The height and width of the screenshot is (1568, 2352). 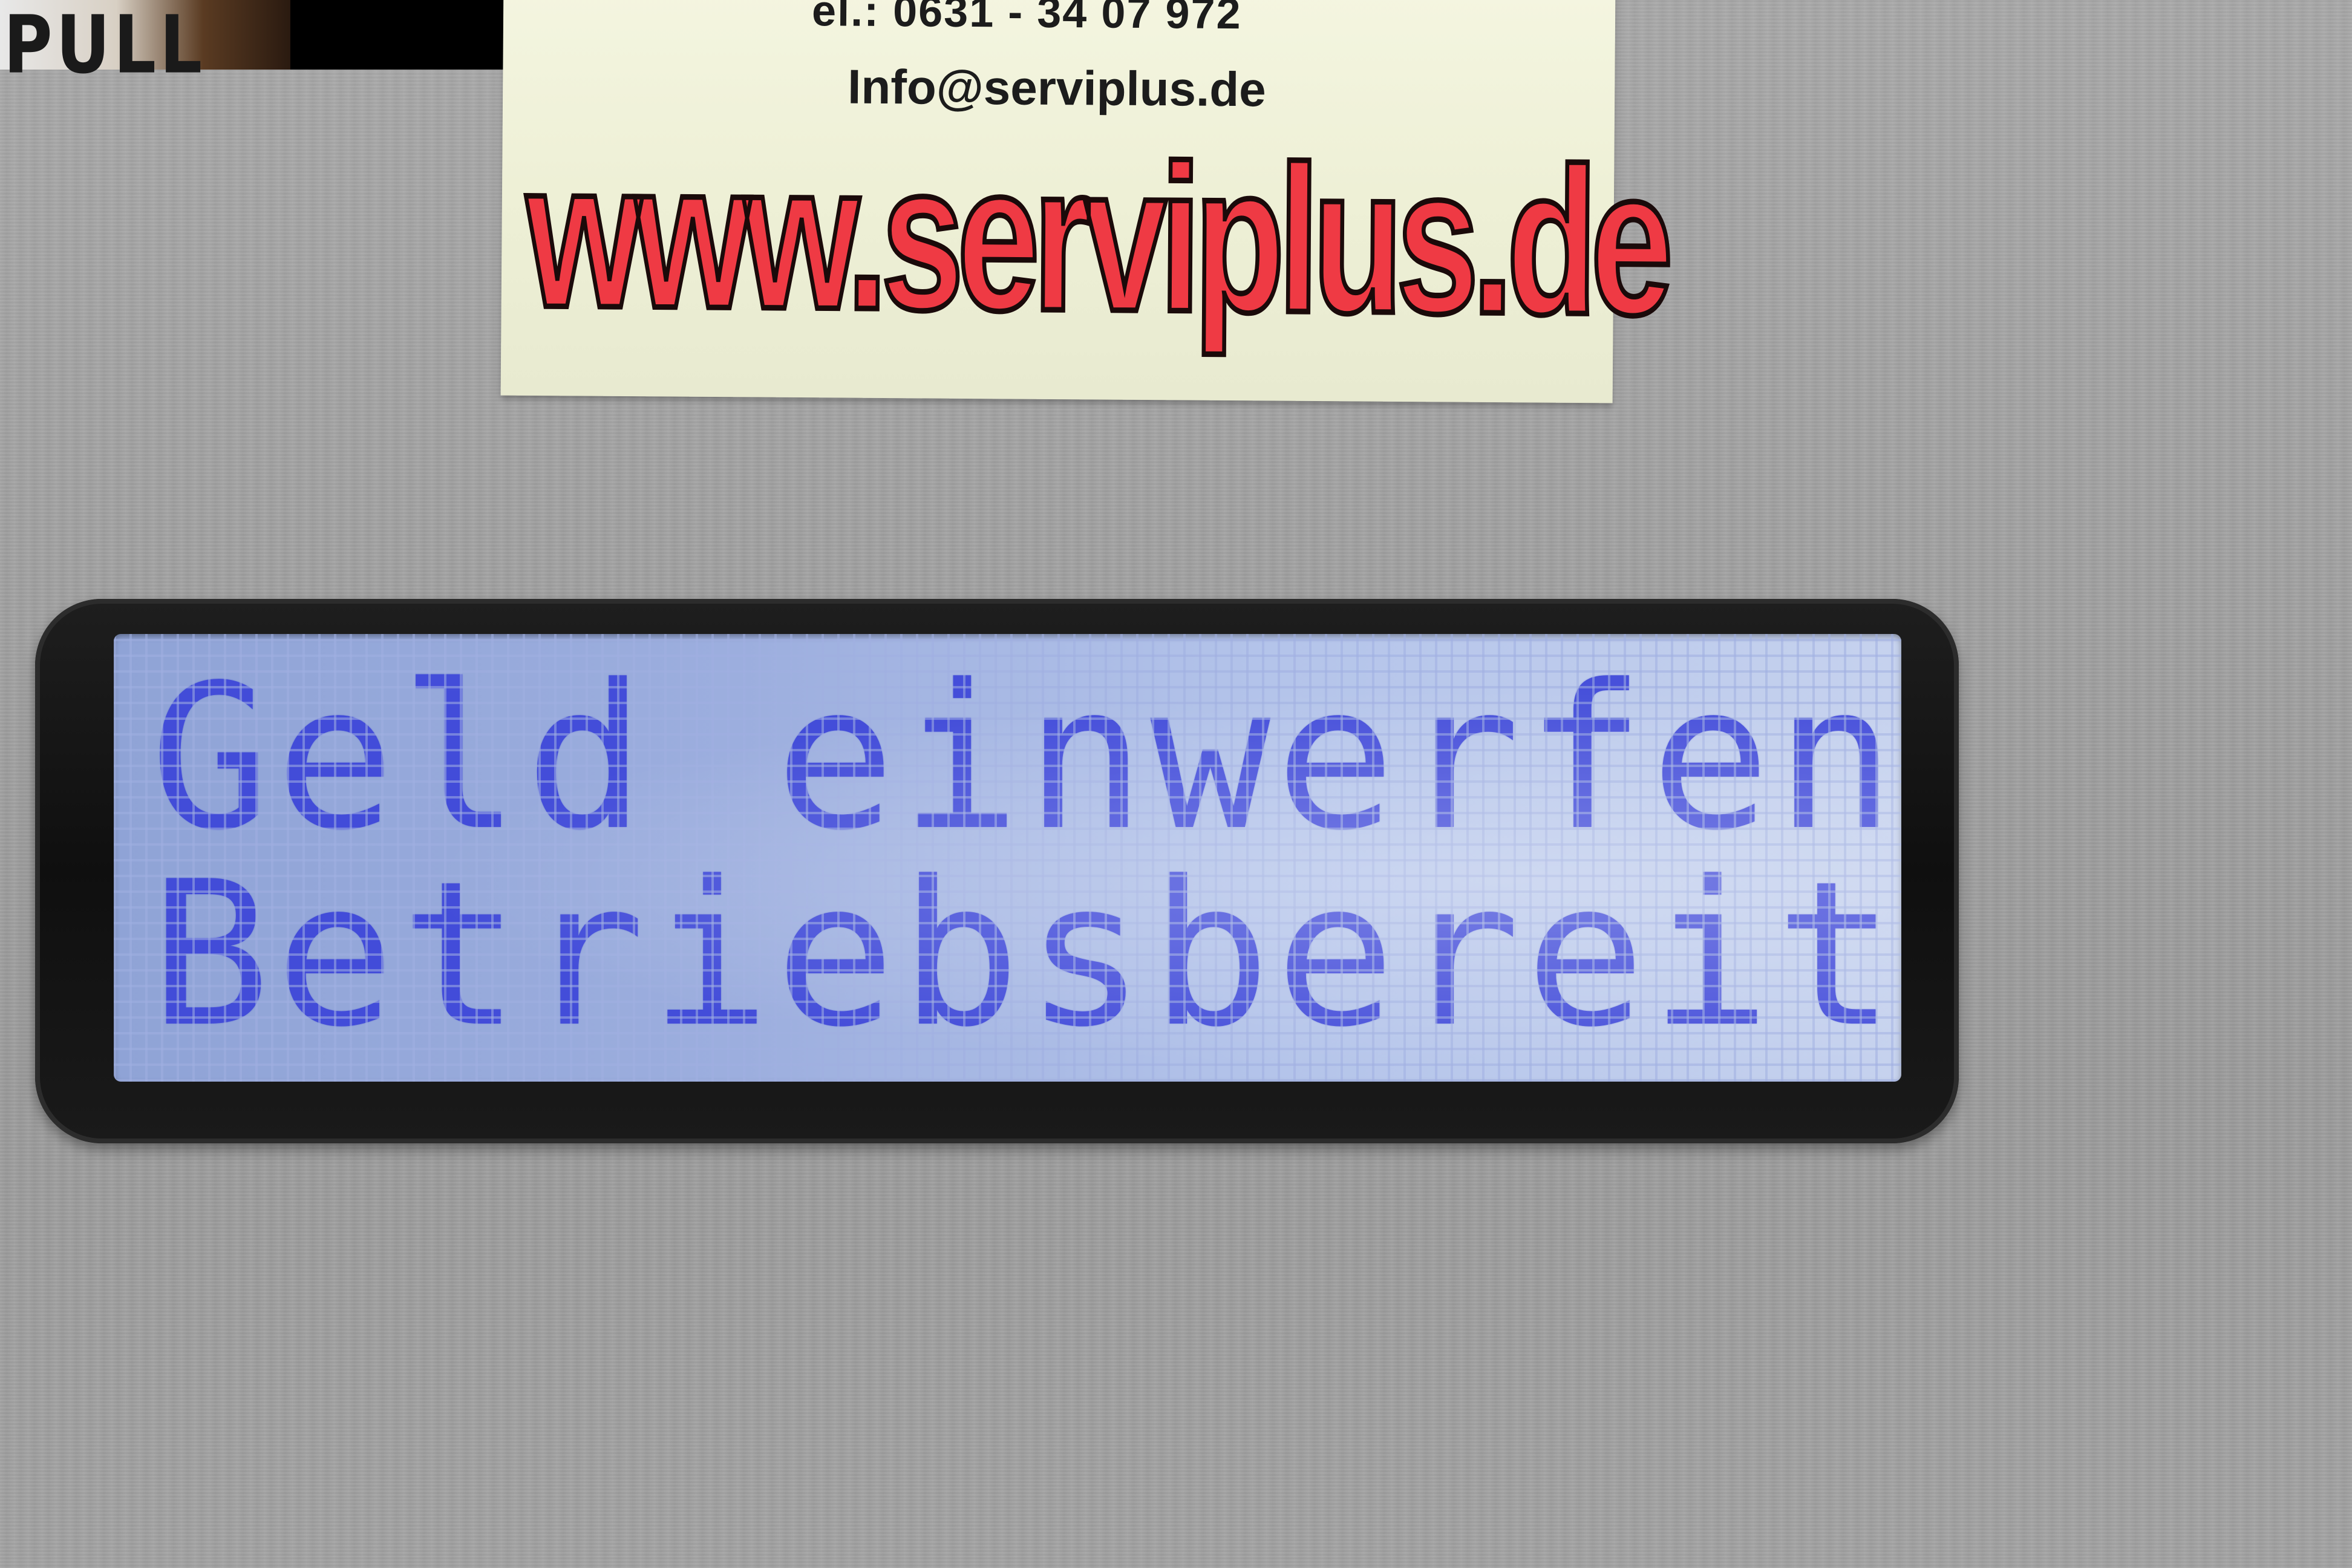 I want to click on lcd-line-2: Betriebsbereit, so click(x=1025, y=955).